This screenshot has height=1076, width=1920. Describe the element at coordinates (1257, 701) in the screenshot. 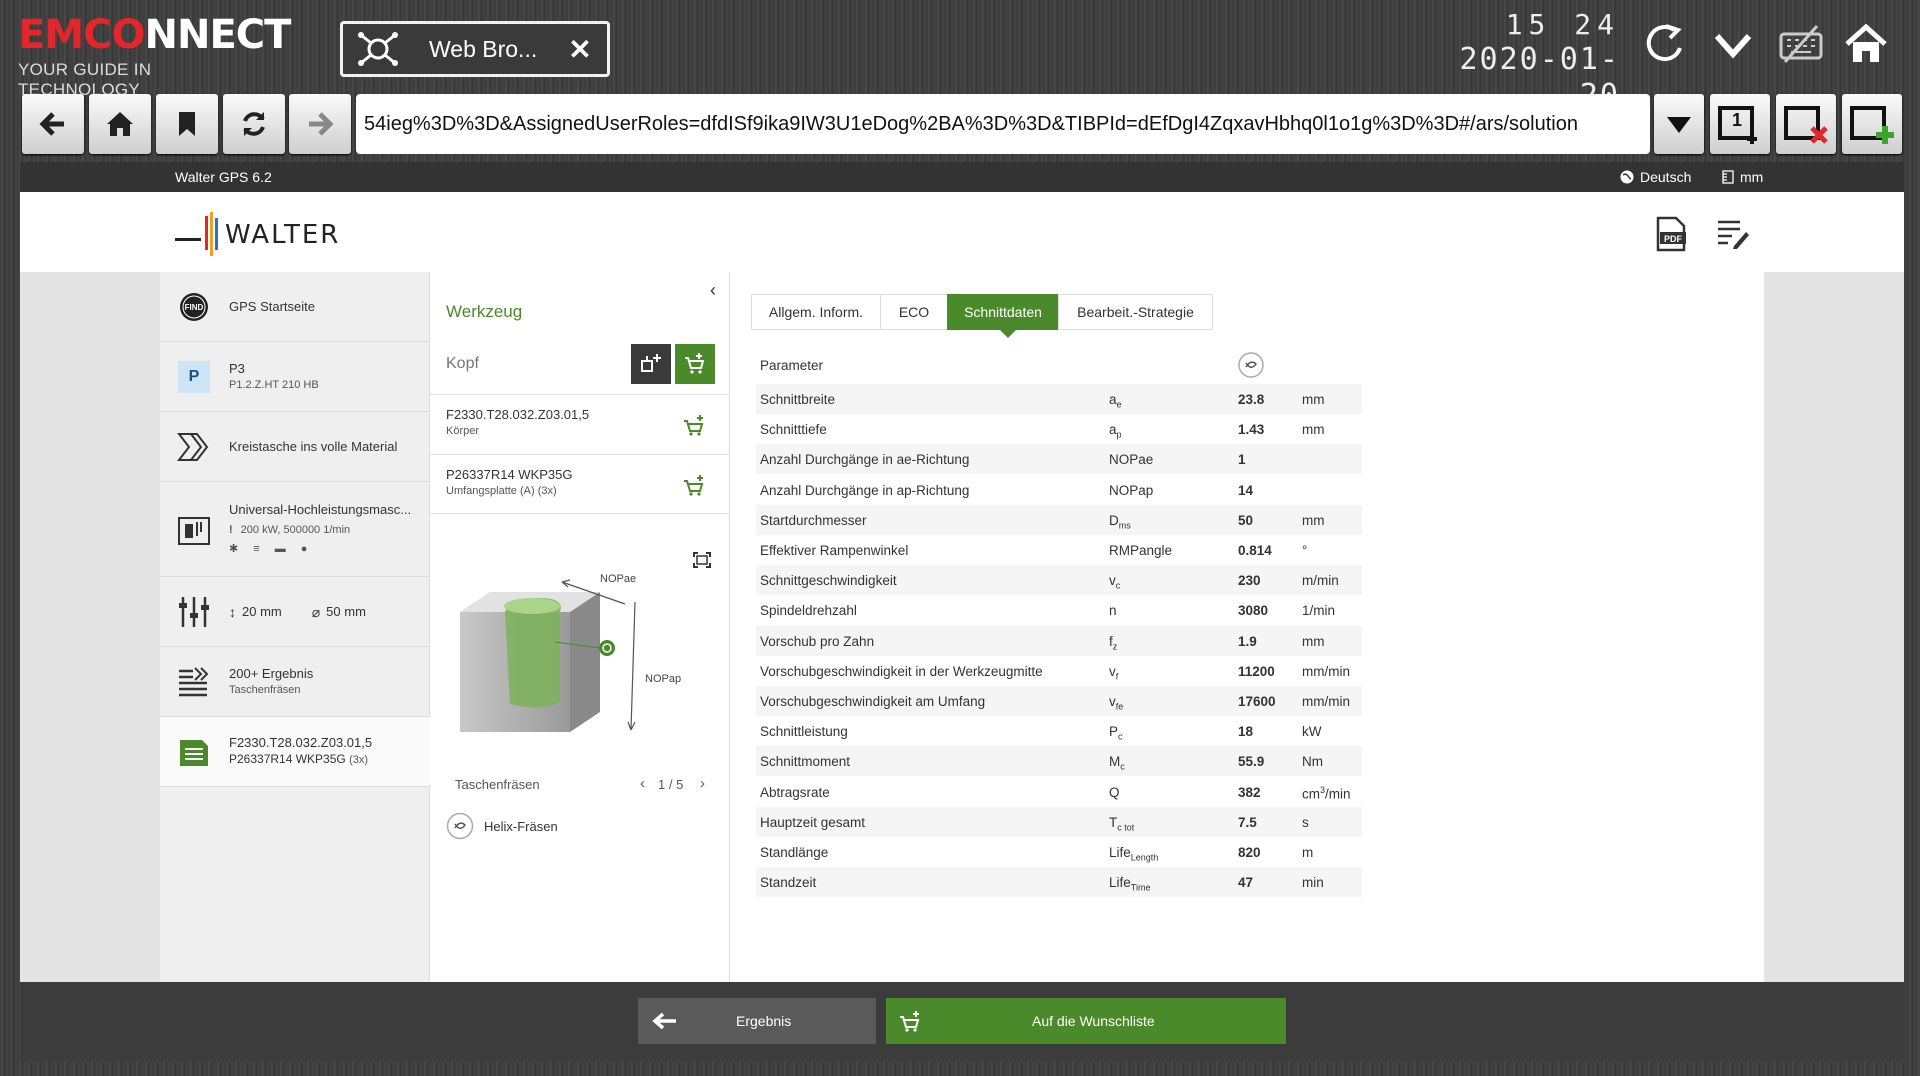

I see `param-value: 17600` at that location.